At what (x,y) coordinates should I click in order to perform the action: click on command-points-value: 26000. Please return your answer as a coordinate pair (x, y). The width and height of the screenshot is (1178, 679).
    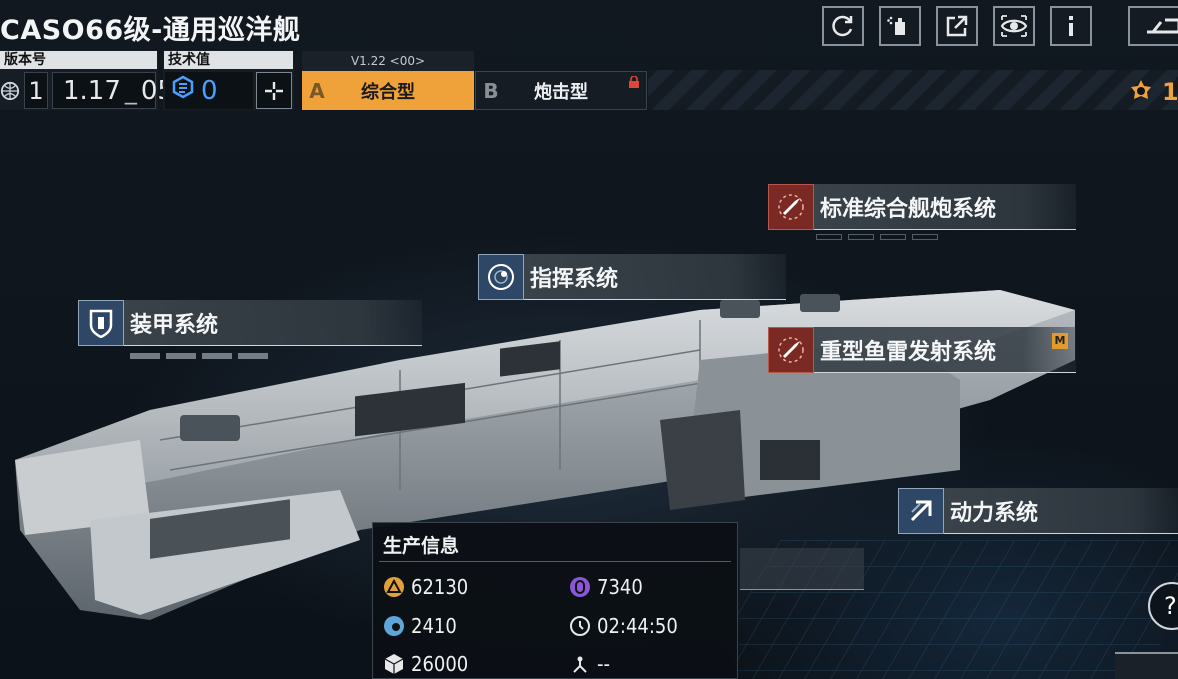
    Looking at the image, I should click on (440, 664).